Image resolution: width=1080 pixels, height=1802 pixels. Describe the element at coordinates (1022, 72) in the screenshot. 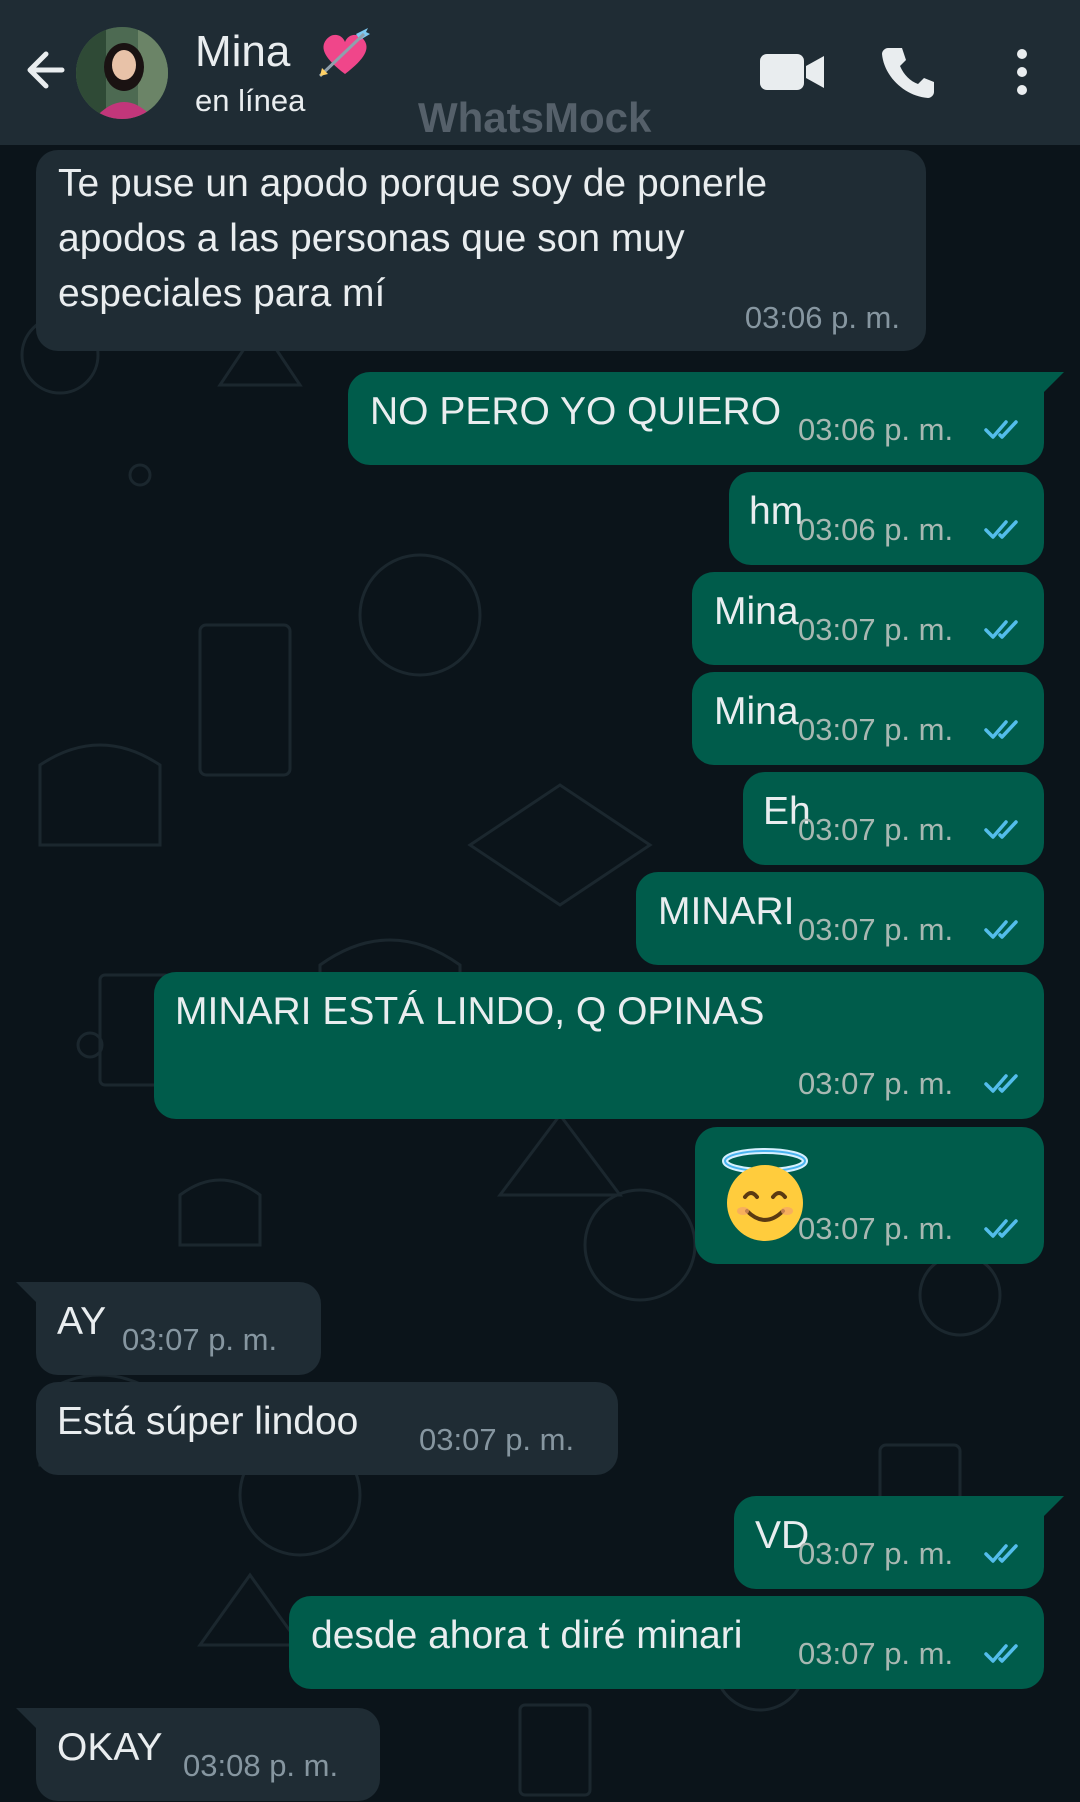

I see `vertical-dots-icon` at that location.